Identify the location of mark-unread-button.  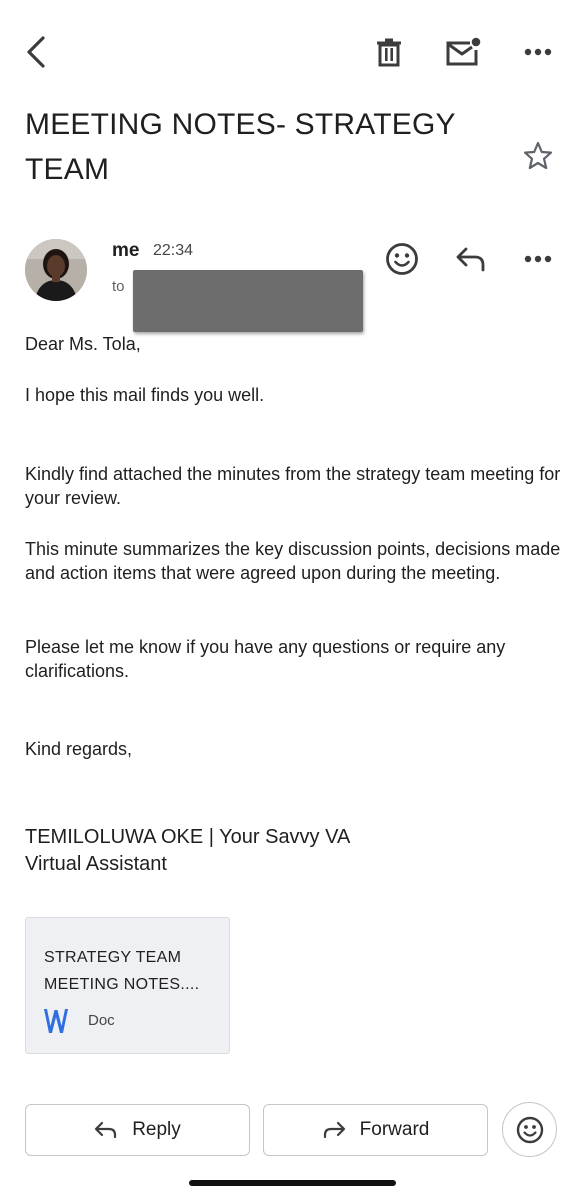
(463, 52).